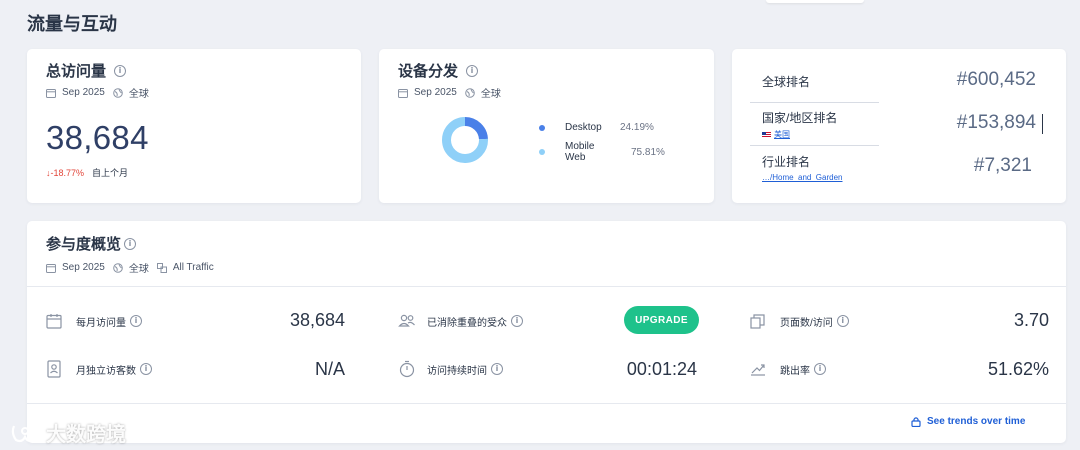  What do you see at coordinates (194, 126) in the screenshot?
I see `total-visits-card: 总访问量 i Sep 2025 全球 38,684 ↓-18.77% 自上个月` at bounding box center [194, 126].